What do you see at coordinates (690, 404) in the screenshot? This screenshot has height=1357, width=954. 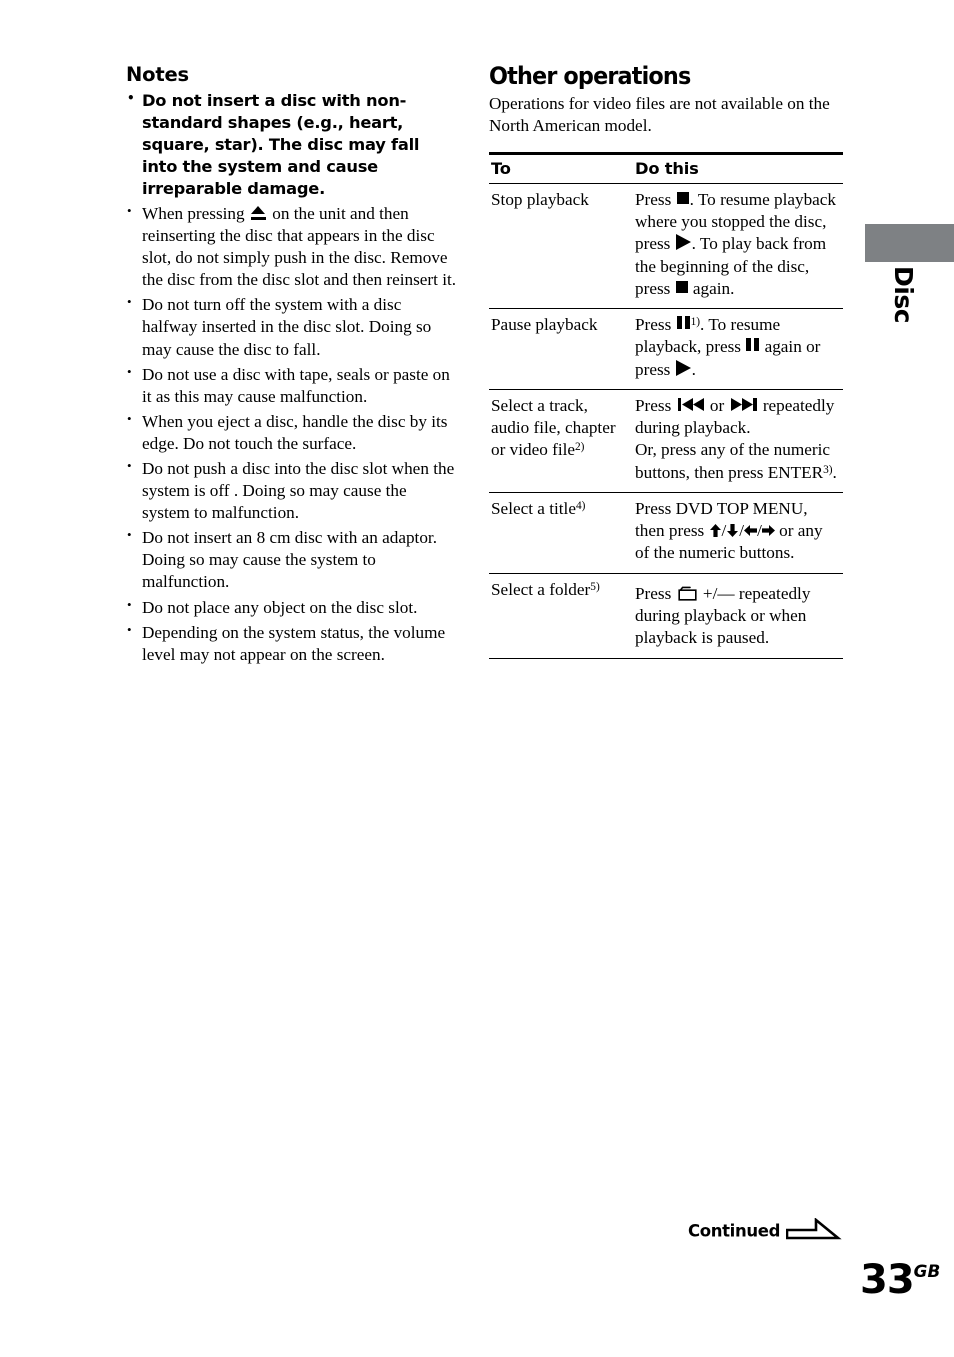 I see `previous-icon` at bounding box center [690, 404].